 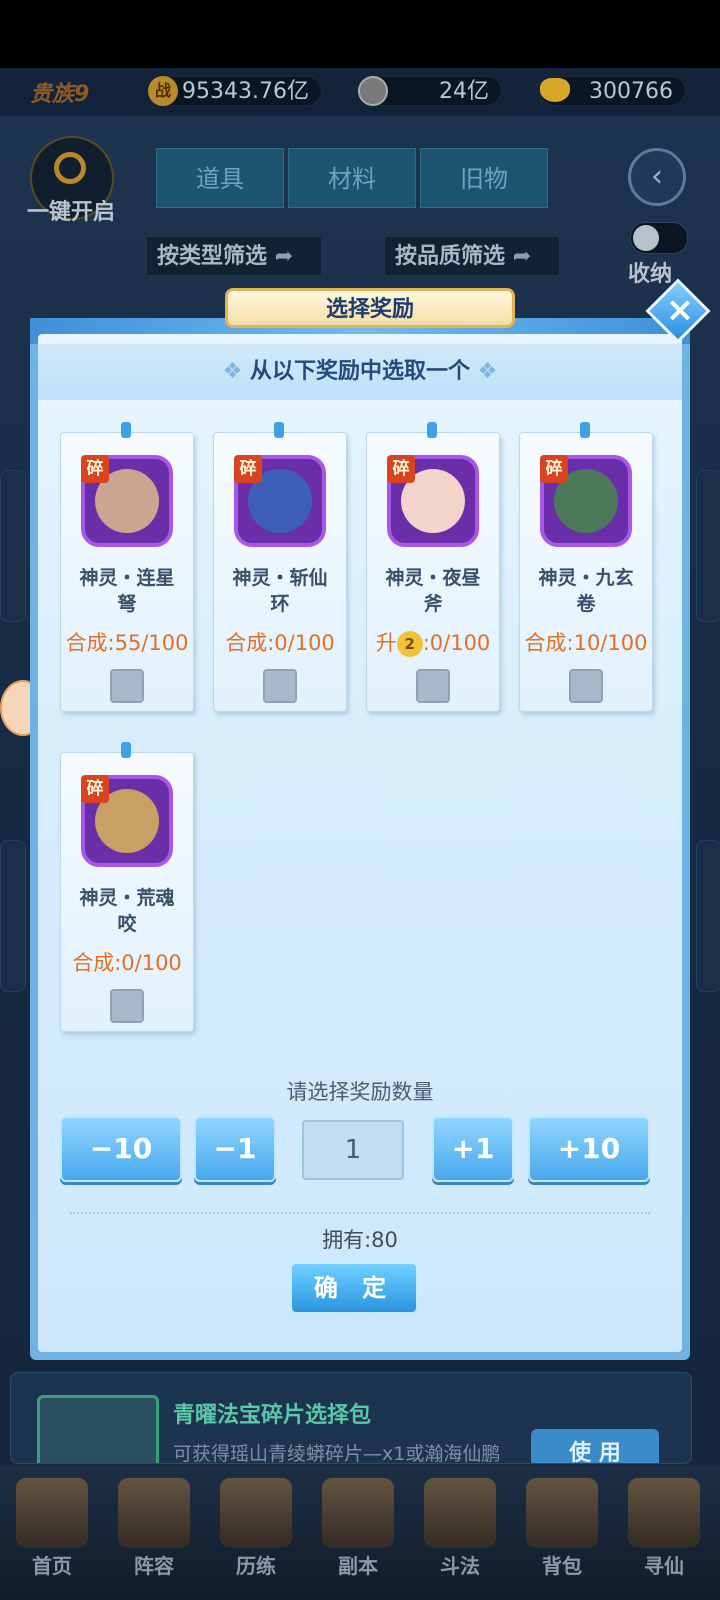 I want to click on tab-items: 道具, so click(x=220, y=178).